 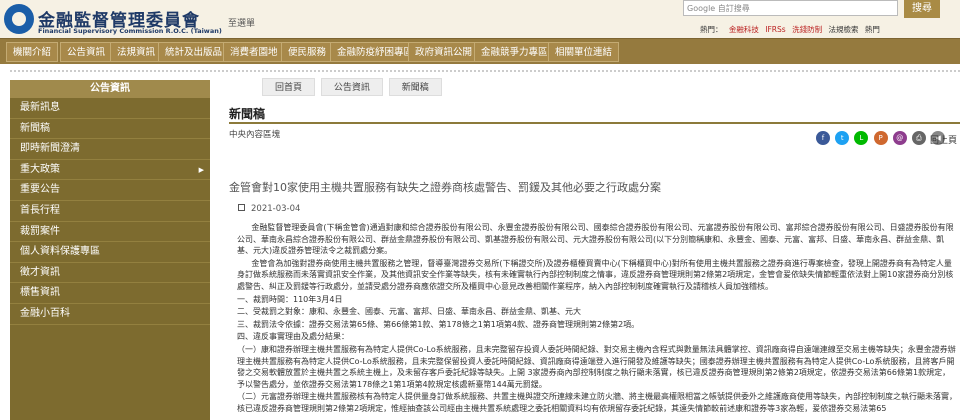 I want to click on article-date: 2021-03-04, so click(x=269, y=209).